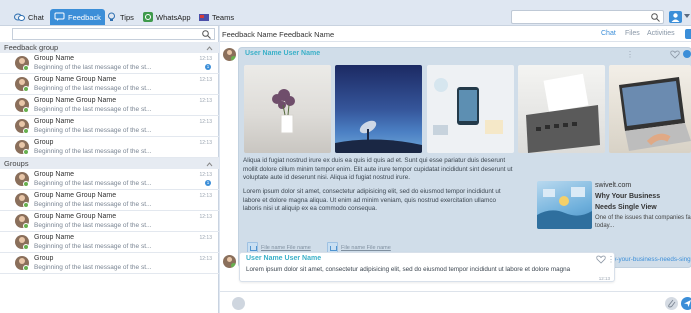 The image size is (691, 313). What do you see at coordinates (109, 47) in the screenshot?
I see `section-header-feedback-group: Feedback group` at bounding box center [109, 47].